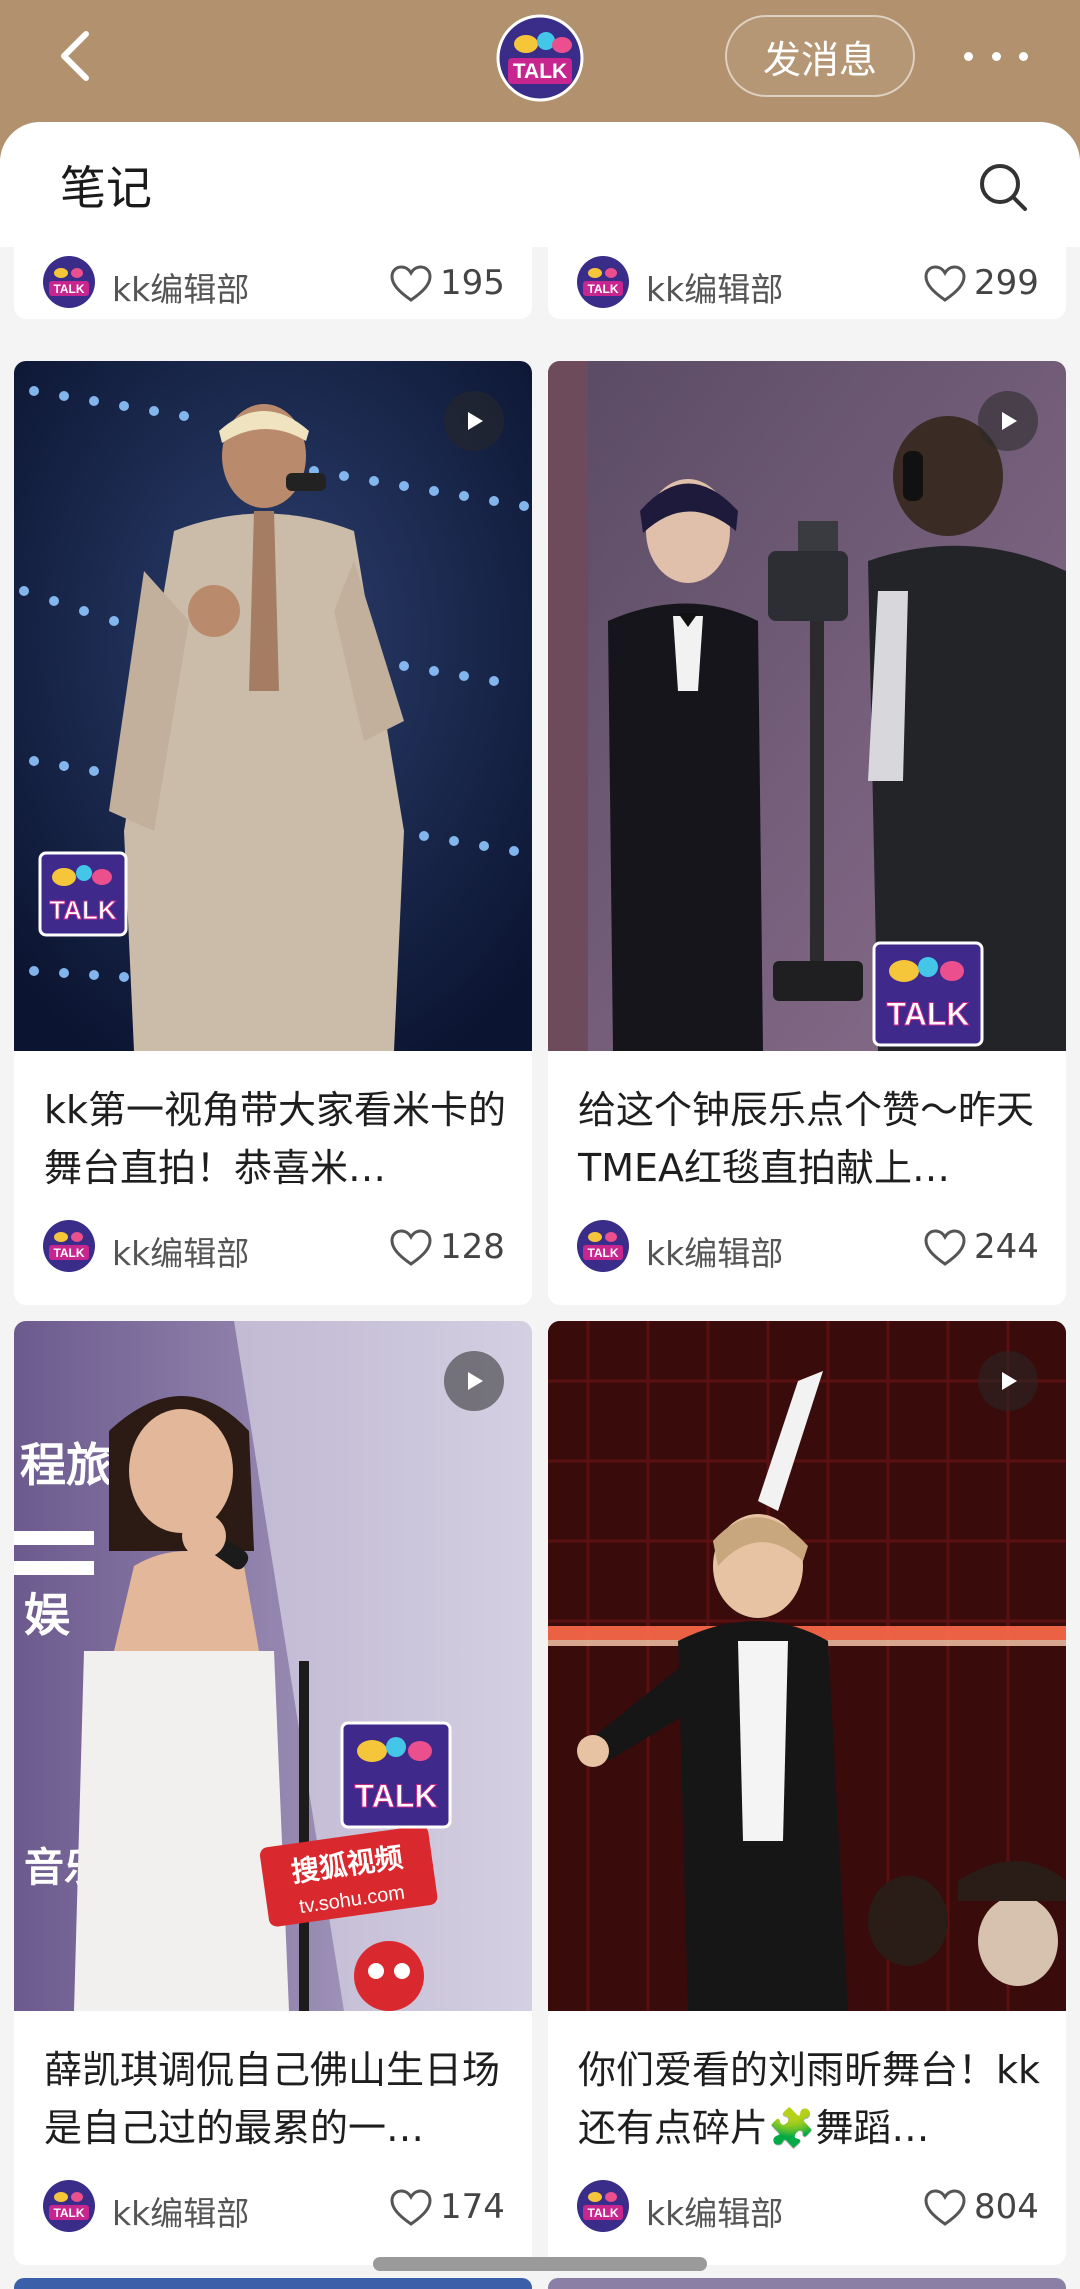 This screenshot has height=2289, width=1080. What do you see at coordinates (277, 1247) in the screenshot?
I see `card-meta: TALK kk编辑部 128` at bounding box center [277, 1247].